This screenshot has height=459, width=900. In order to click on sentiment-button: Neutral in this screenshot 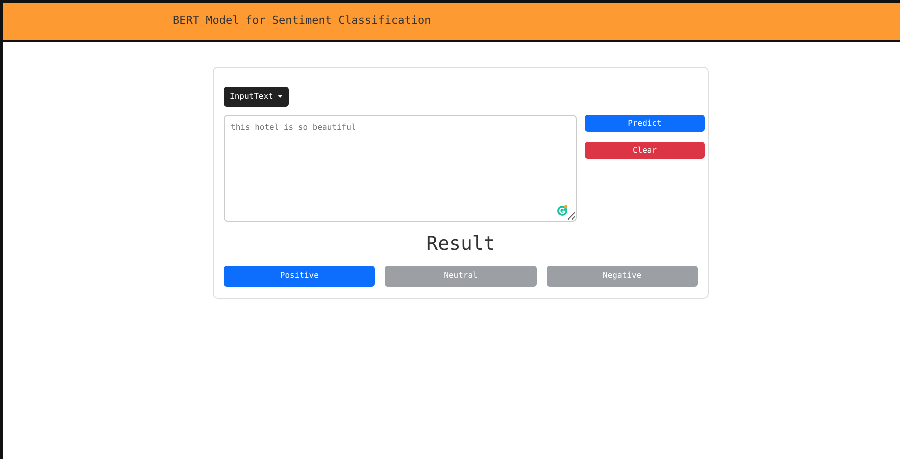, I will do `click(461, 276)`.